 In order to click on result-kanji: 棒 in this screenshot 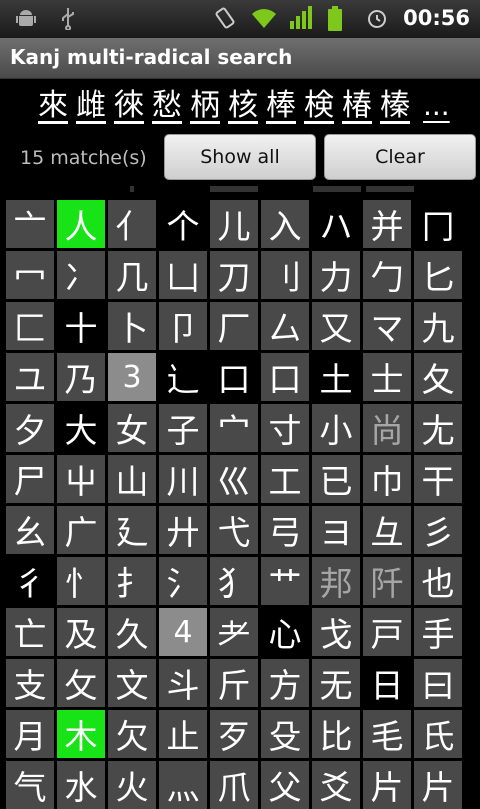, I will do `click(281, 108)`.